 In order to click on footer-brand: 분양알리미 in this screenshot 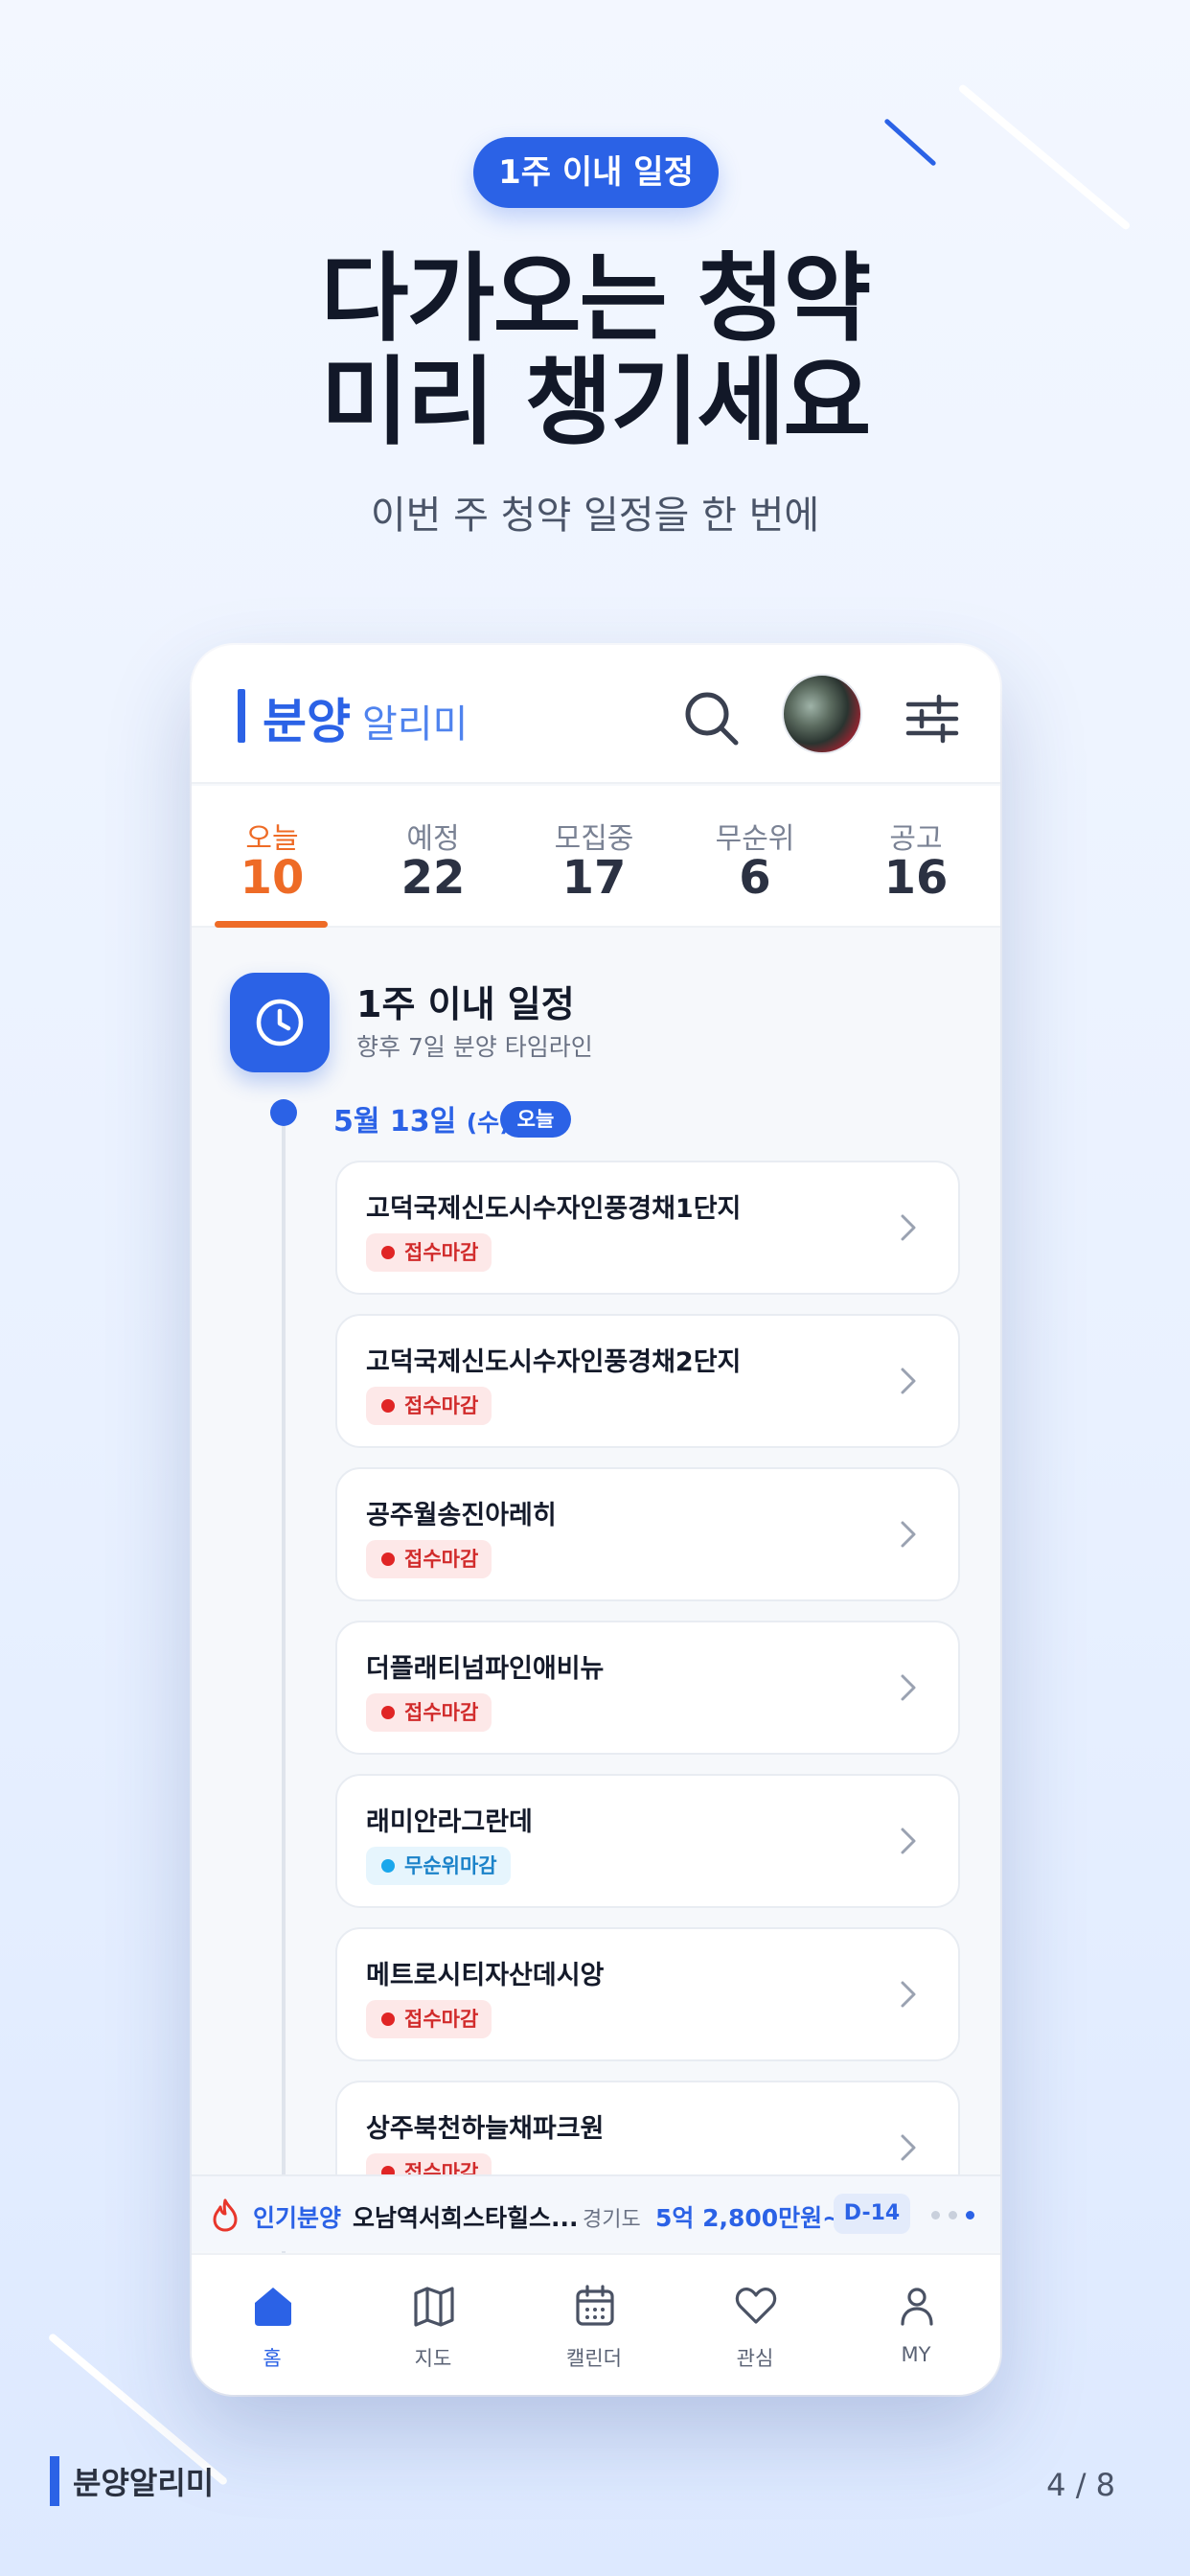, I will do `click(144, 2483)`.